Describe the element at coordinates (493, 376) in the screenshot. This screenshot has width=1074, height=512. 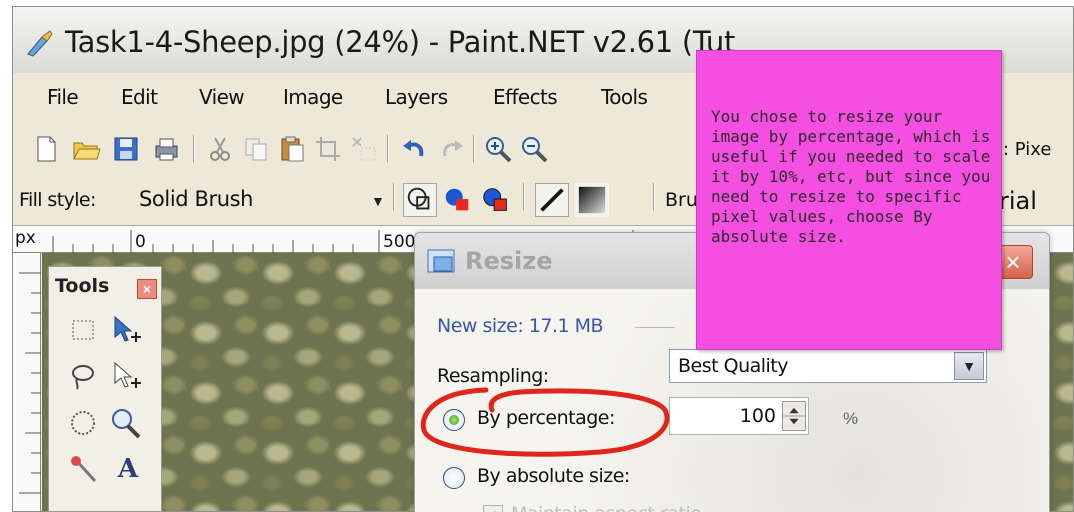
I see `resampling-label: Resampling:` at that location.